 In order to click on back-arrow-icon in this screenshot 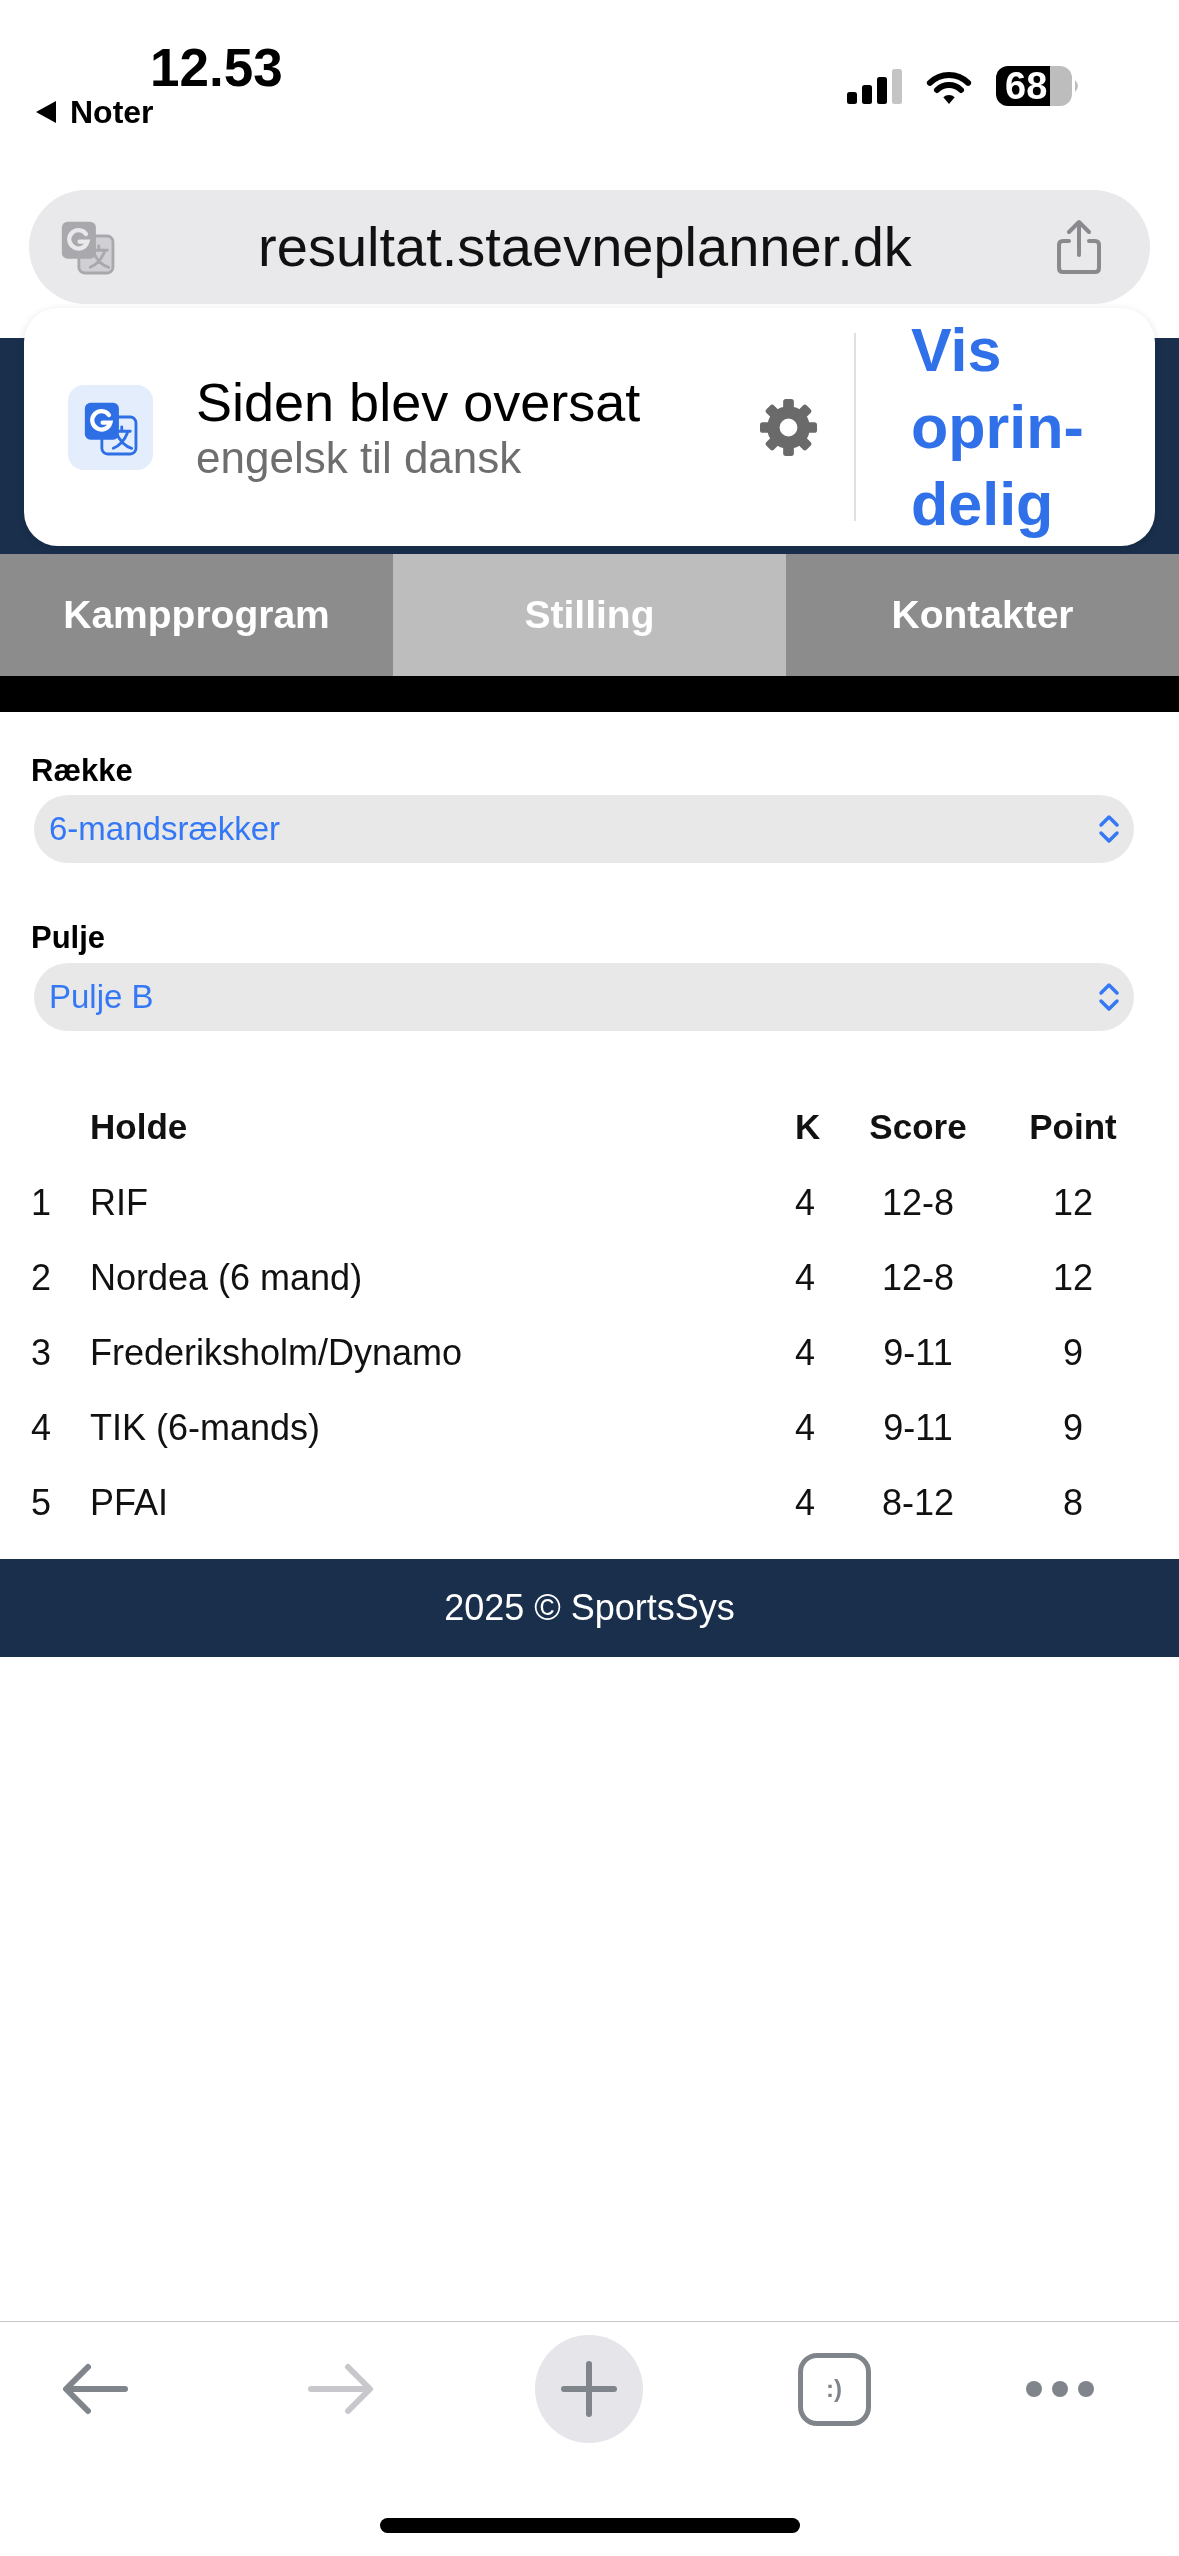, I will do `click(95, 2389)`.